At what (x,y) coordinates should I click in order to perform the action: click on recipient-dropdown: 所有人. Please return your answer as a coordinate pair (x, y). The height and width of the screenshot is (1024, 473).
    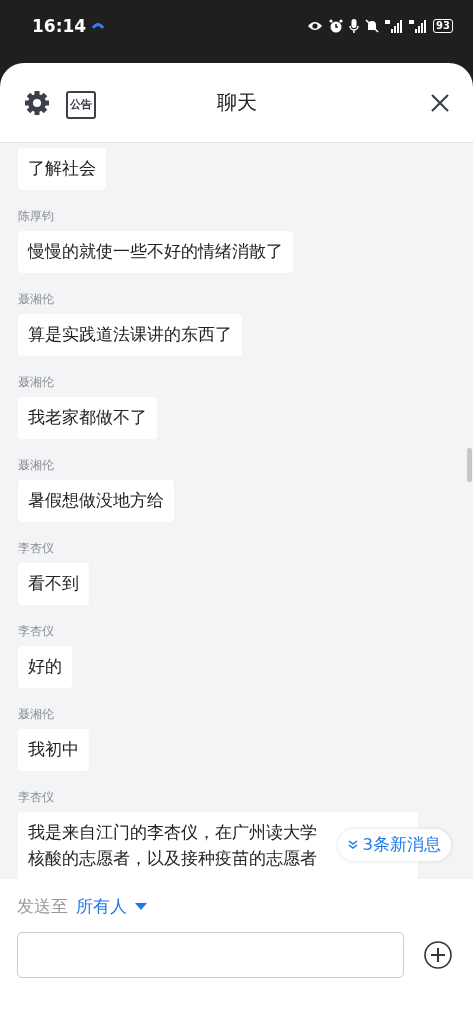
    Looking at the image, I should click on (111, 906).